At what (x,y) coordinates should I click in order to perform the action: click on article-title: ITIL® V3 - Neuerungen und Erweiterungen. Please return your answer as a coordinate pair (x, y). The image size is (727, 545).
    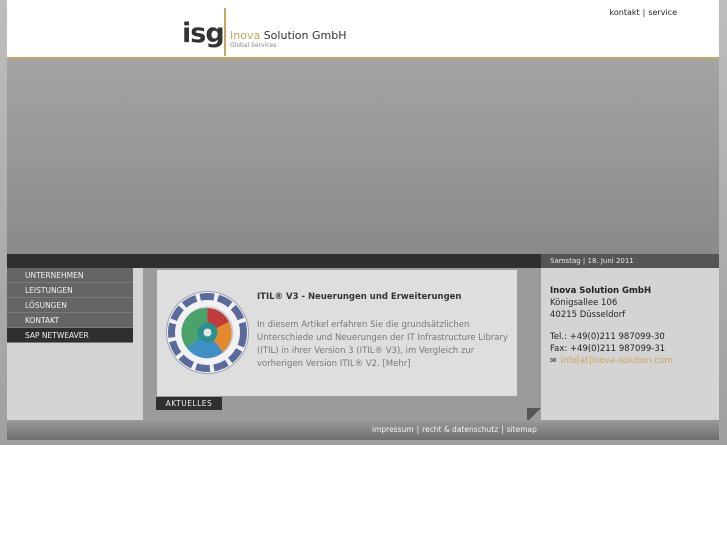
    Looking at the image, I should click on (359, 297).